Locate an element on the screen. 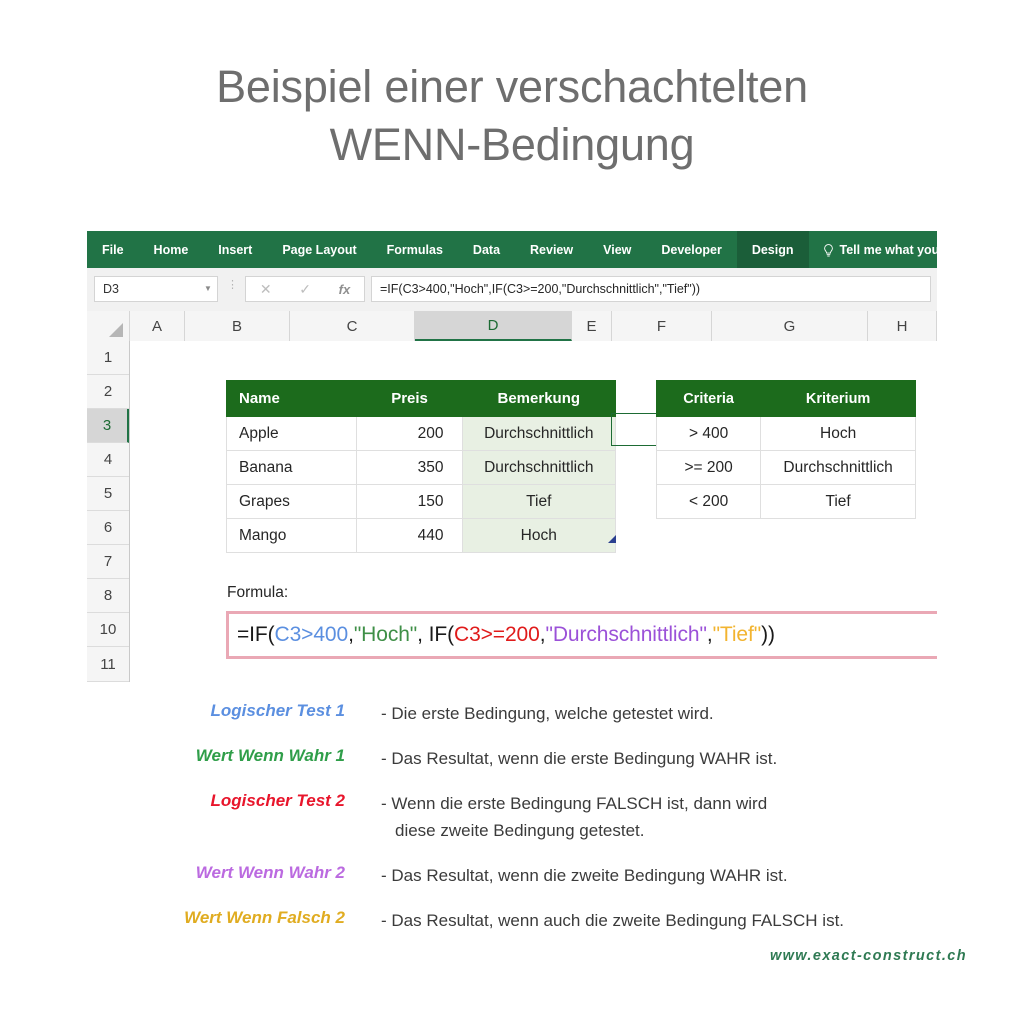  column-header-preis: Preis is located at coordinates (409, 398).